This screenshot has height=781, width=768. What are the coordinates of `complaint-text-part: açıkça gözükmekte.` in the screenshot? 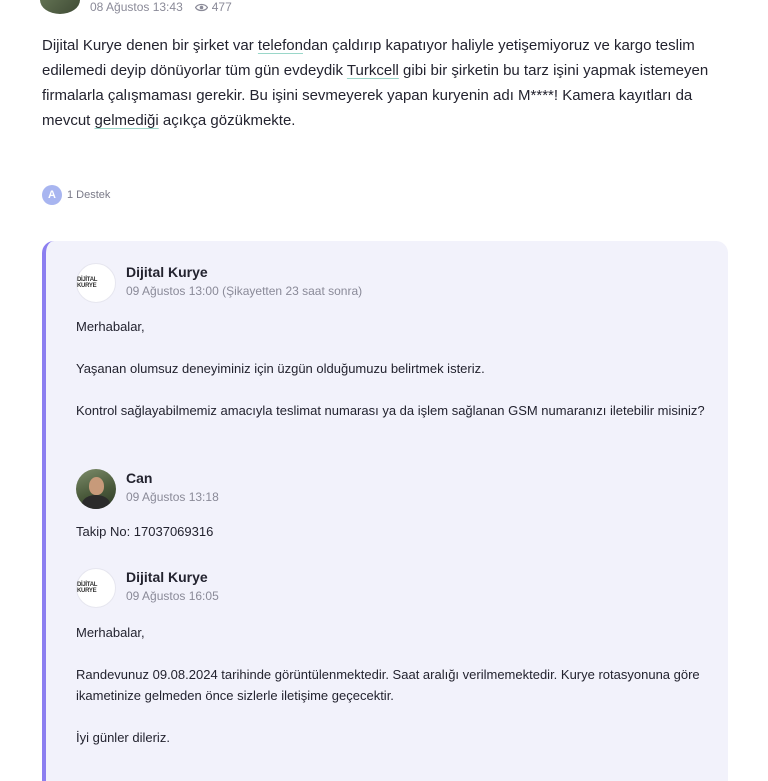 It's located at (227, 120).